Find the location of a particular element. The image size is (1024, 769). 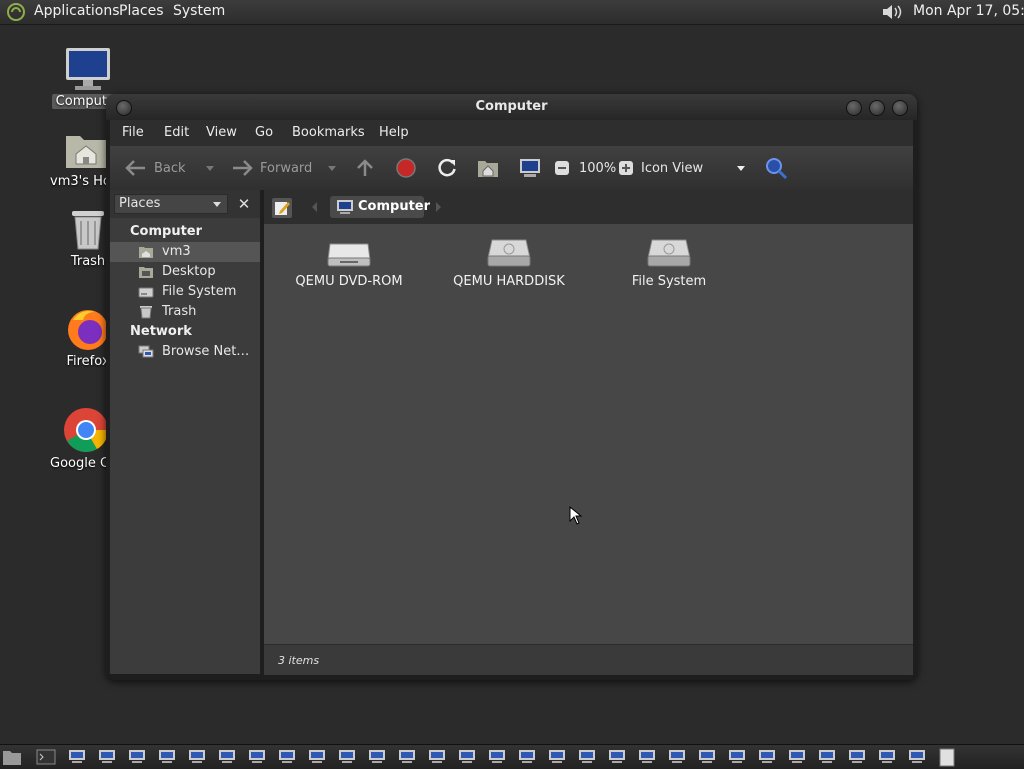

menu-view: View is located at coordinates (221, 132).